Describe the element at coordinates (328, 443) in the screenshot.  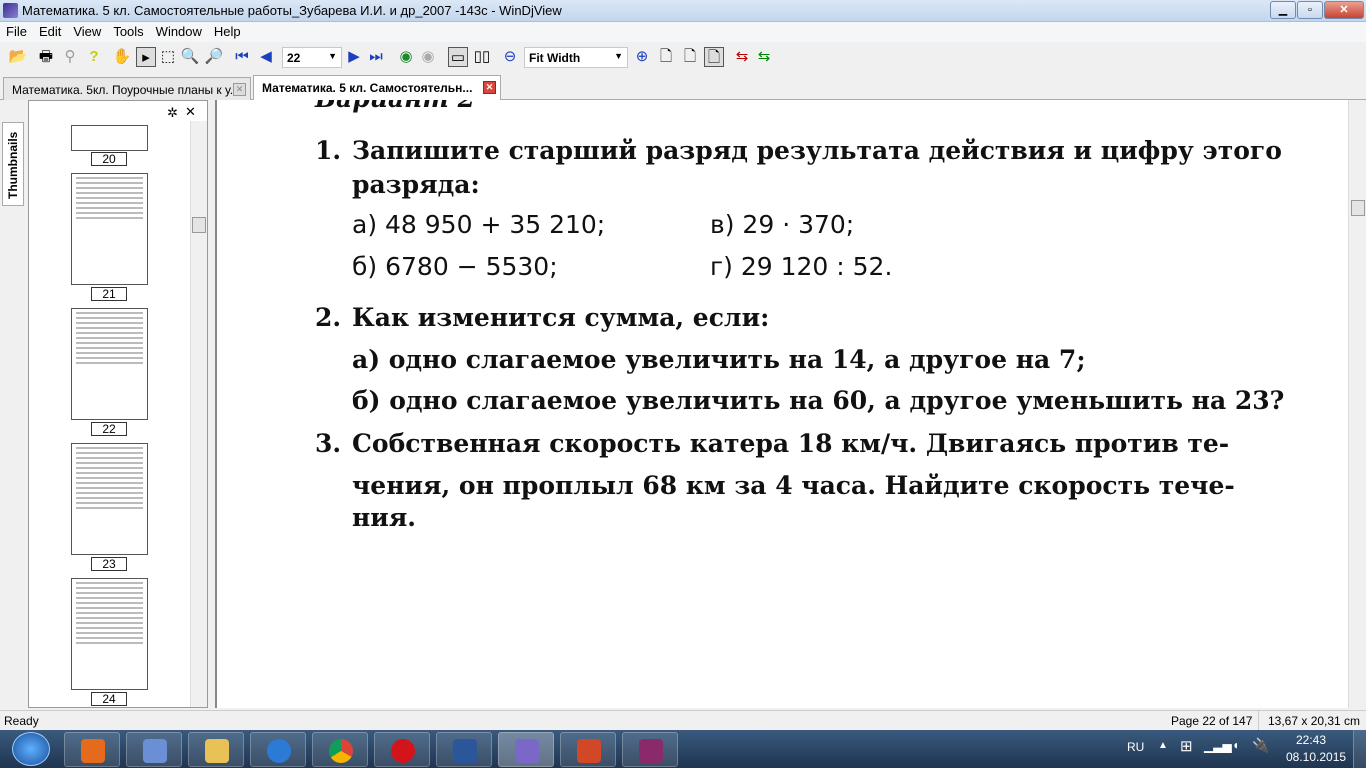
I see `problem-number: 3.` at that location.